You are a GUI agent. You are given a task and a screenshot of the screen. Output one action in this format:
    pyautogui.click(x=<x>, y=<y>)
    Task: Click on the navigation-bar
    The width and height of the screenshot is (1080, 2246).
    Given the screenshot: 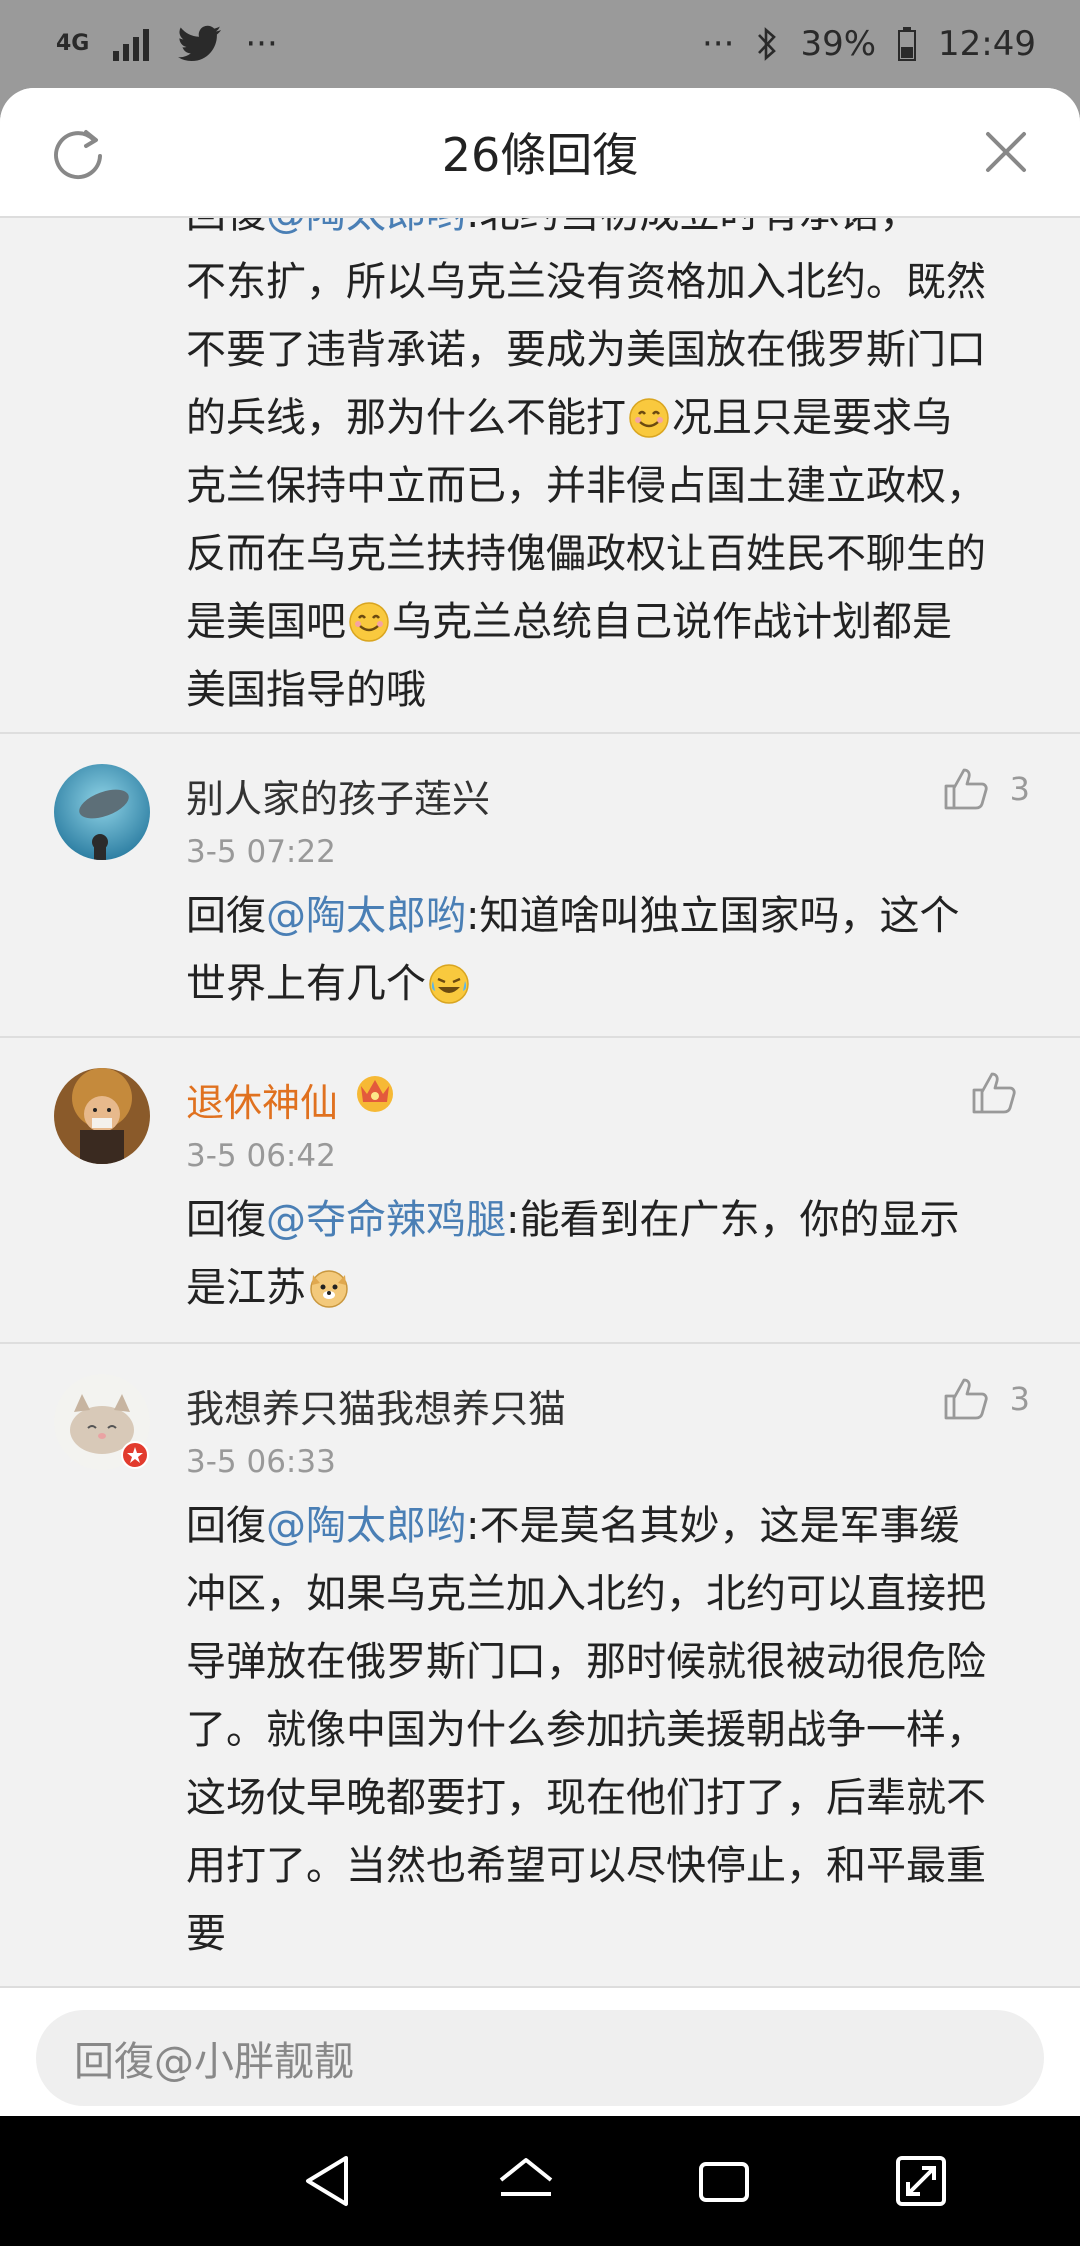 What is the action you would take?
    pyautogui.click(x=540, y=2181)
    